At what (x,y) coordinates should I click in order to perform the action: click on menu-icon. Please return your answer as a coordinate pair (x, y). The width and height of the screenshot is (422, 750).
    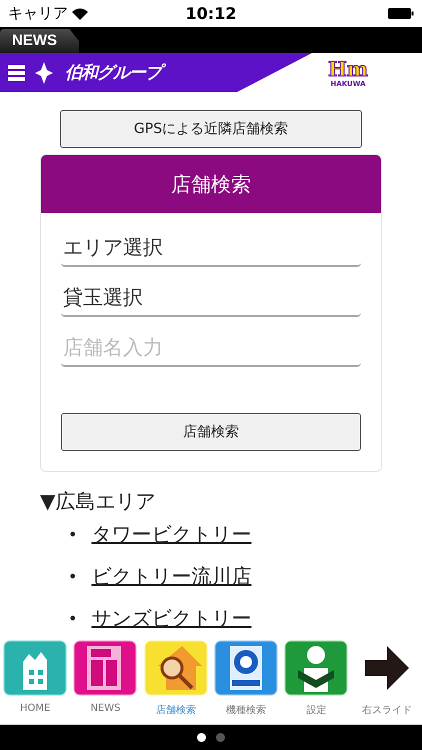
    Looking at the image, I should click on (16, 72).